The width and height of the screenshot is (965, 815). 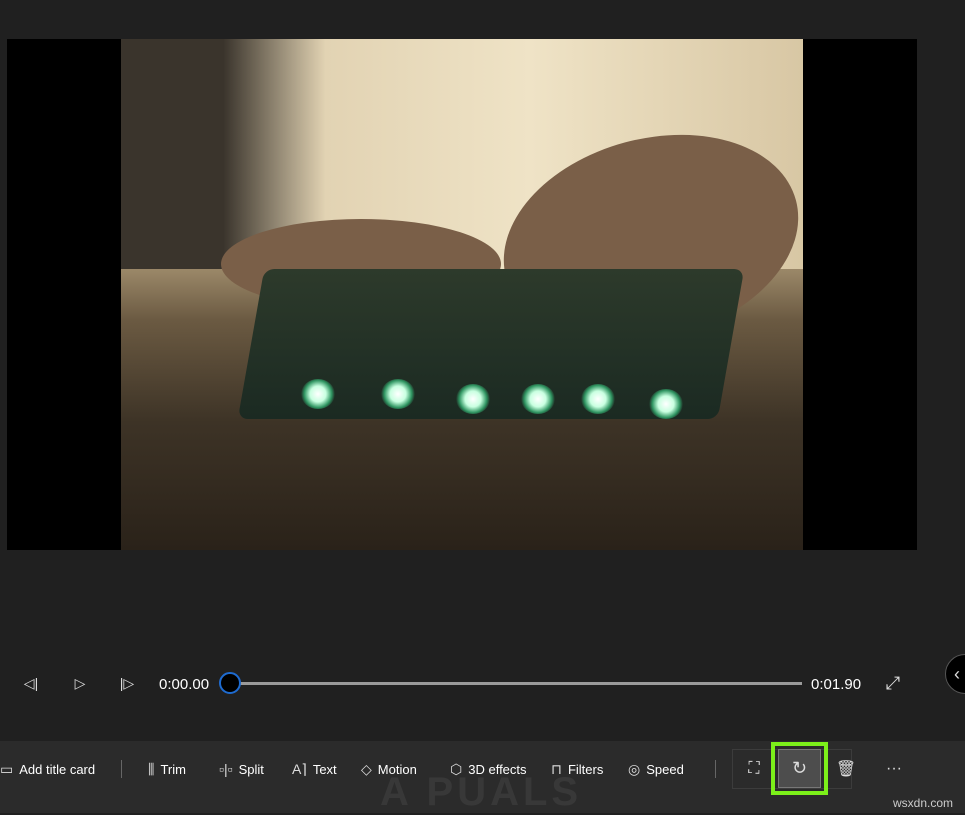 What do you see at coordinates (846, 769) in the screenshot?
I see `delete-icon: 🗑` at bounding box center [846, 769].